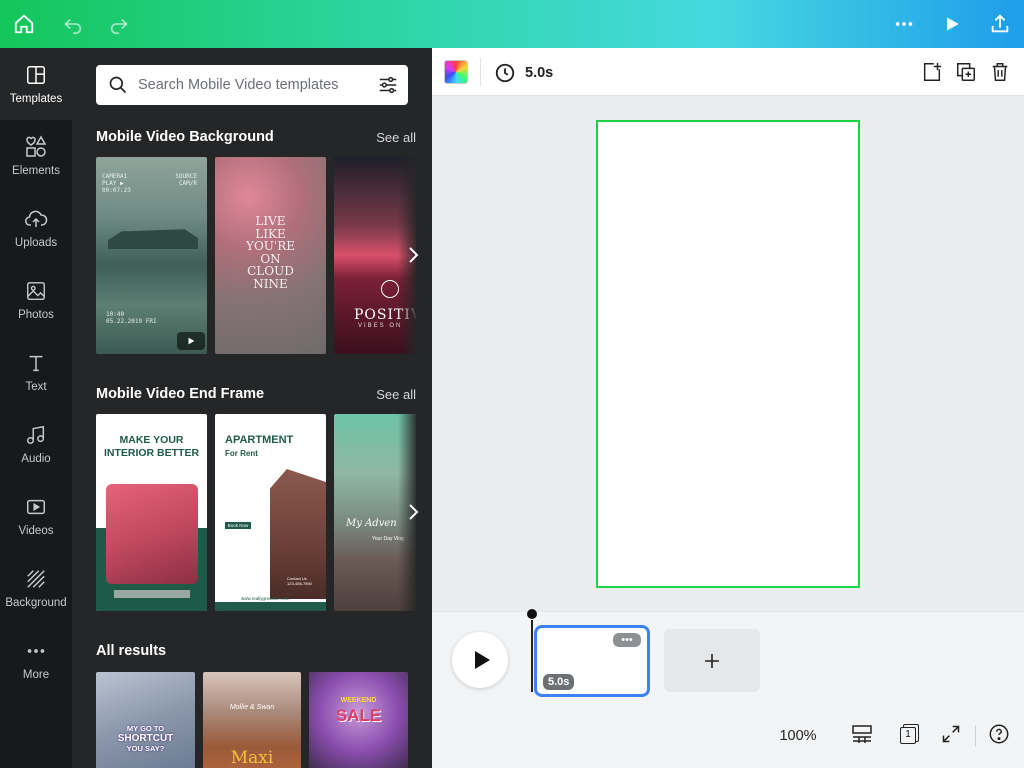 This screenshot has height=768, width=1024. I want to click on timeline-clip: ••• 5.0s, so click(592, 661).